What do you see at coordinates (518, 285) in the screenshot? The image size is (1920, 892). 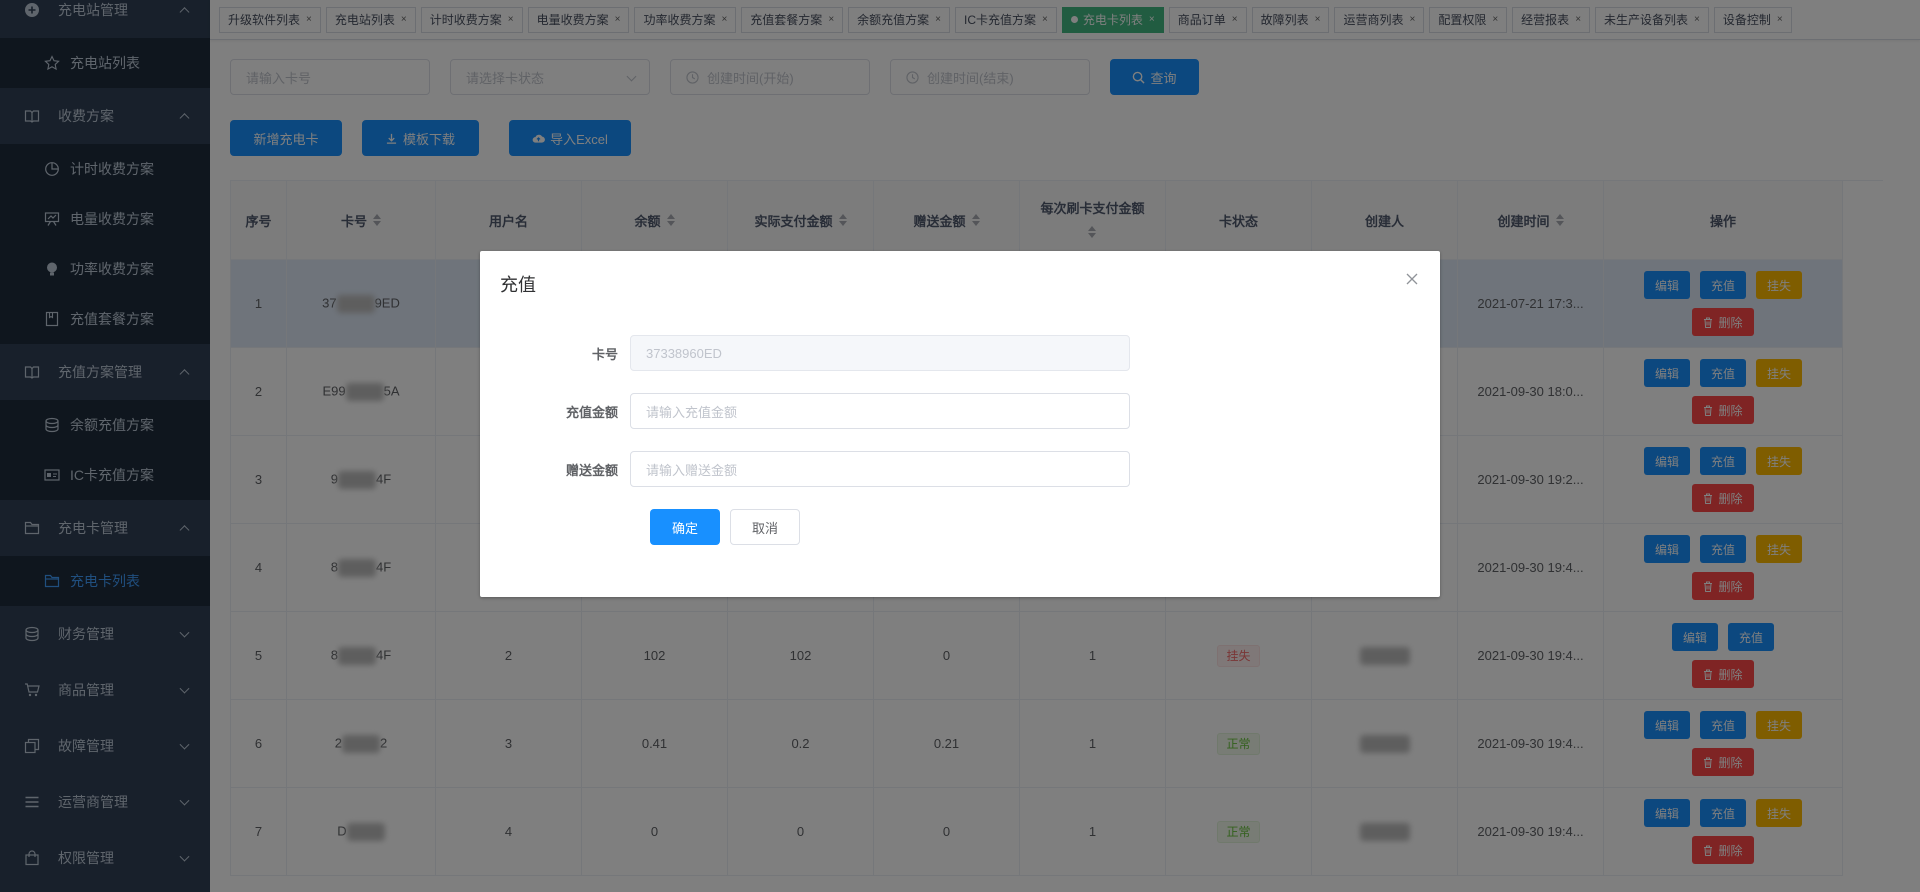 I see `dialog-title: 充值` at bounding box center [518, 285].